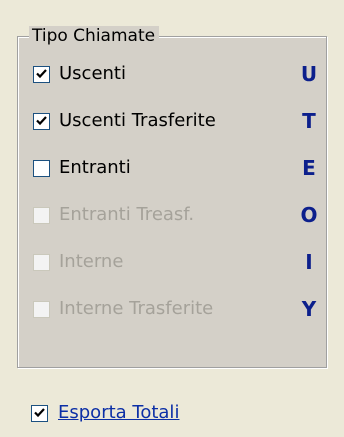 This screenshot has width=344, height=437. Describe the element at coordinates (41, 262) in the screenshot. I see `checkbox-interne` at that location.